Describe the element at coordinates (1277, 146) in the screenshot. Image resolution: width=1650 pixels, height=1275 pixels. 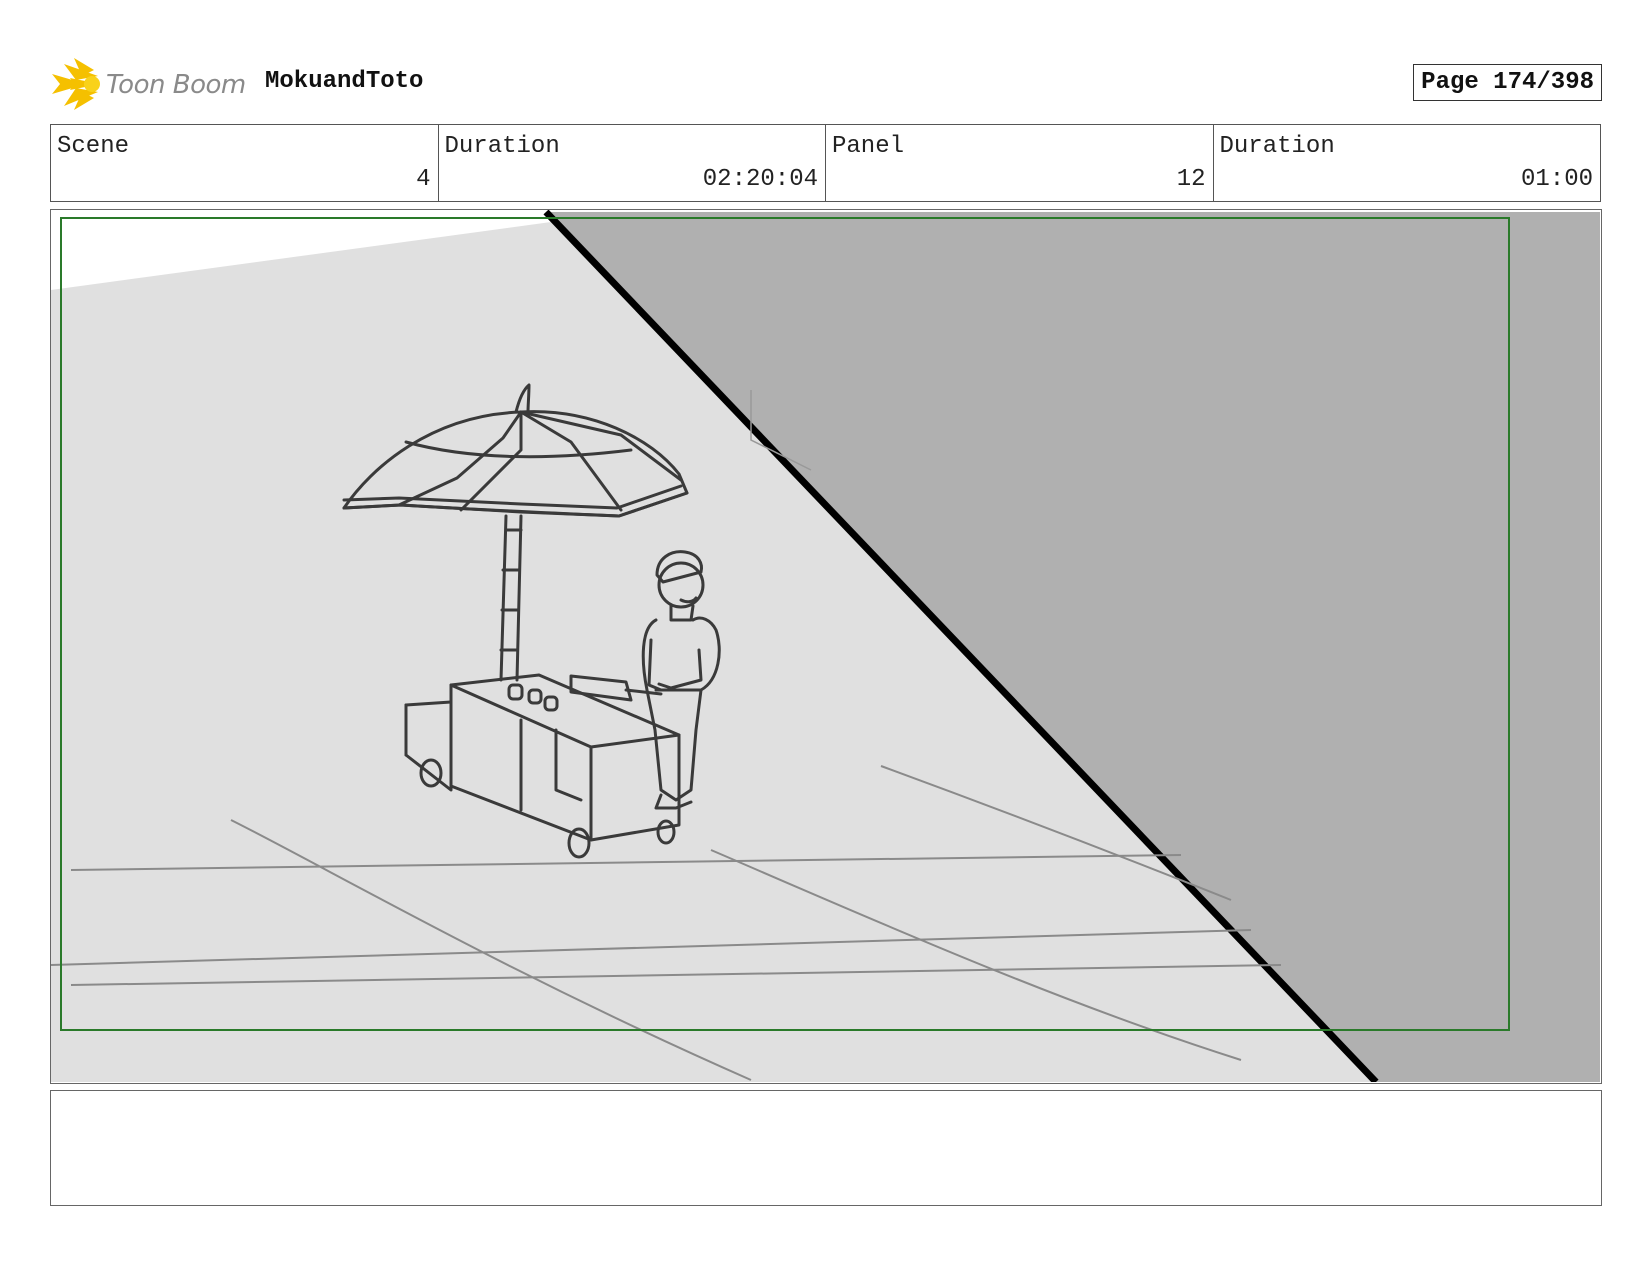
I see `panel-duration-label: Duration` at that location.